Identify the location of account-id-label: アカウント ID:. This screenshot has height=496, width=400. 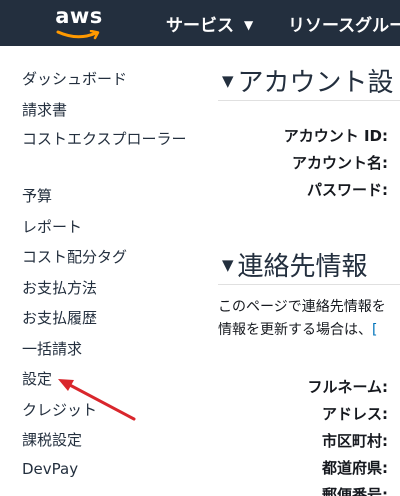
(335, 136).